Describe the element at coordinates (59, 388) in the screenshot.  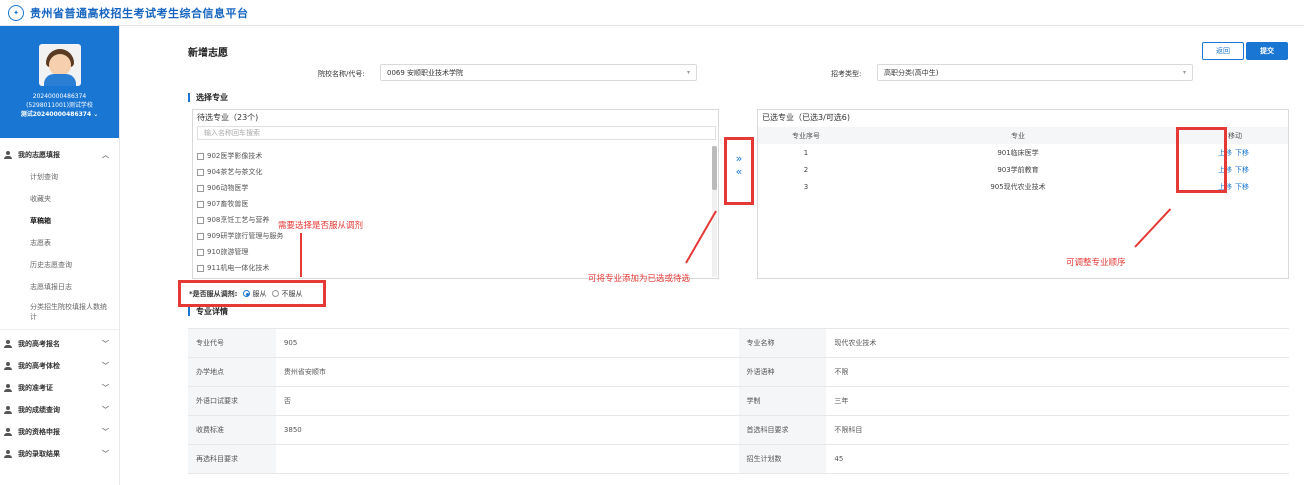
I see `menu-group-admission-ticket: 我的准考证 ﹀` at that location.